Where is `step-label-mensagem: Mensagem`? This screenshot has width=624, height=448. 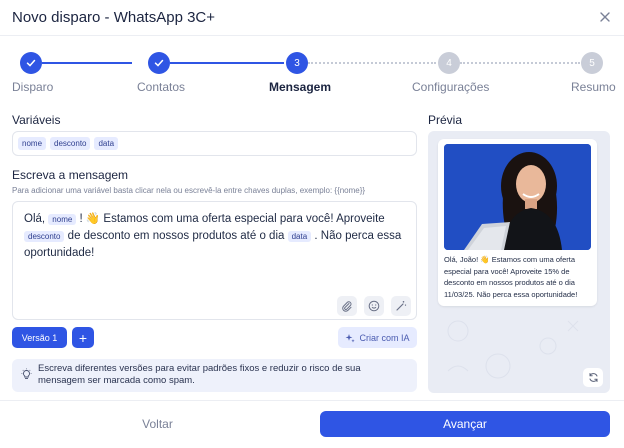 step-label-mensagem: Mensagem is located at coordinates (300, 87).